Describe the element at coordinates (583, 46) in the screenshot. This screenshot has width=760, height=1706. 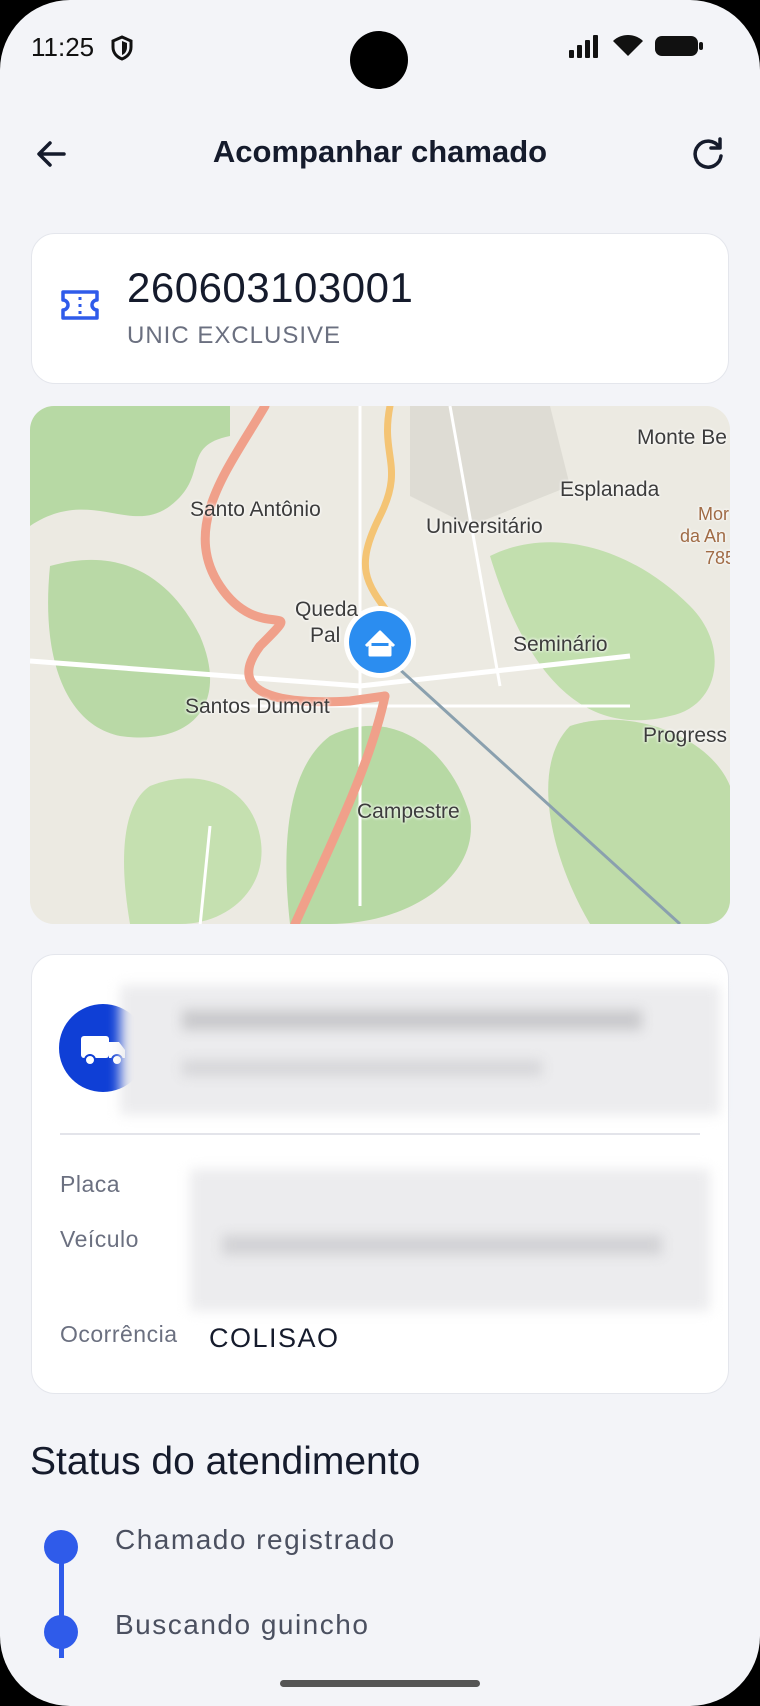
I see `signal-icon` at that location.